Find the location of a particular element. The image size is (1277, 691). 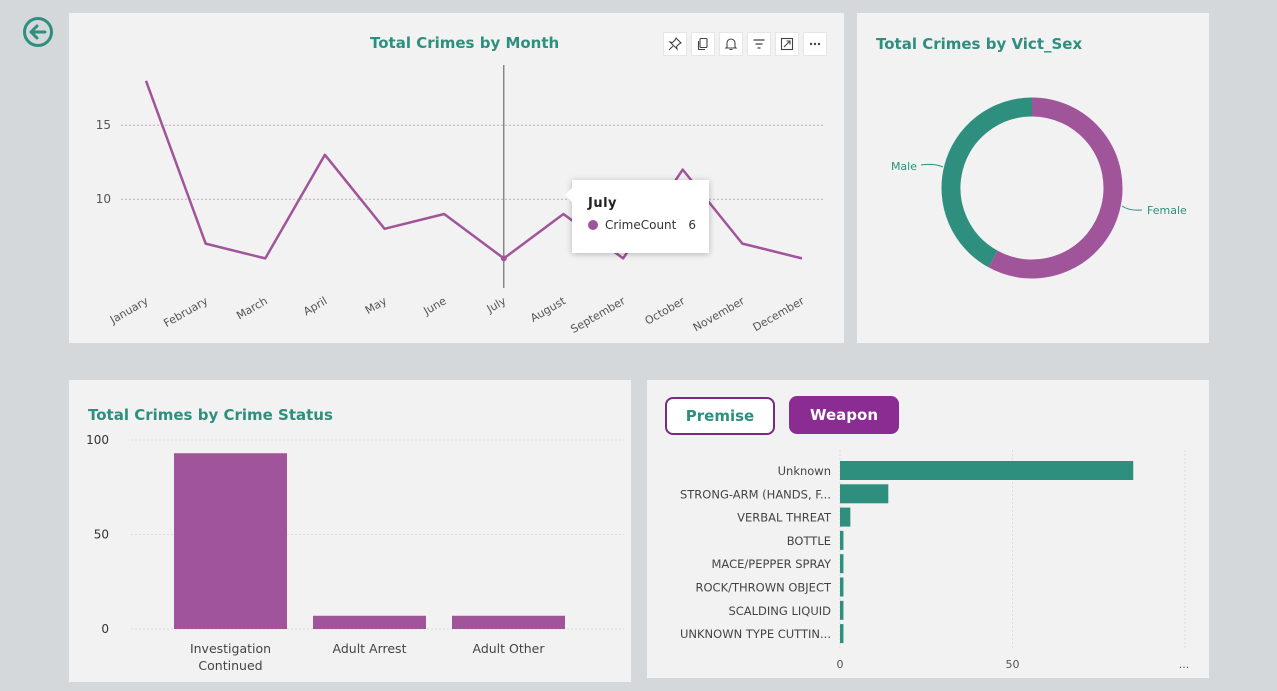

y-tick-label: BOTTLE is located at coordinates (809, 541).